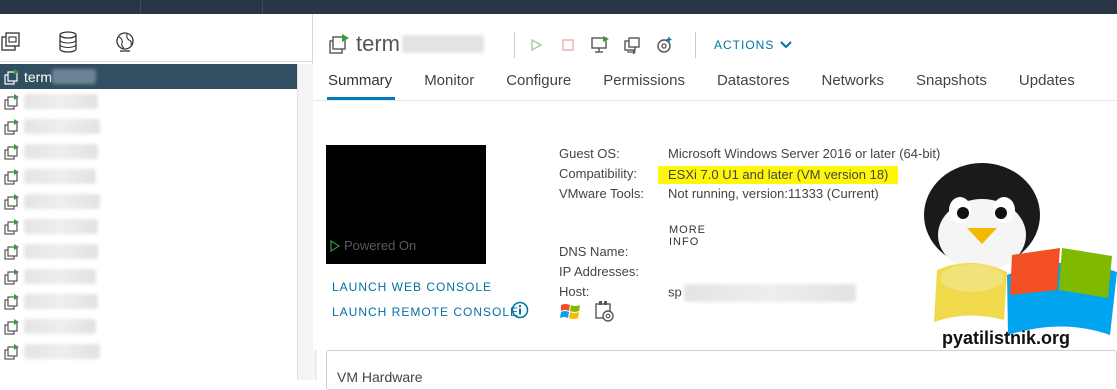 This screenshot has height=390, width=1117. Describe the element at coordinates (148, 76) in the screenshot. I see `tree-item-selected-vm: term` at that location.